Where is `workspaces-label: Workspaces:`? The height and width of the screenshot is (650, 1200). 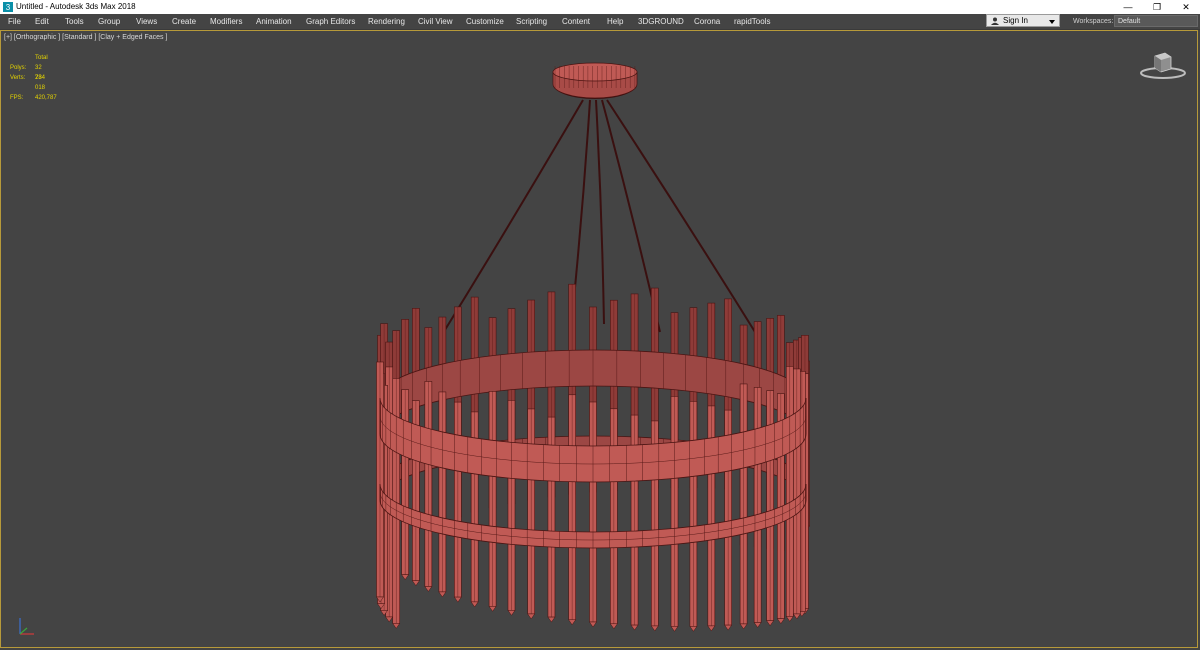
workspaces-label: Workspaces: is located at coordinates (1093, 21).